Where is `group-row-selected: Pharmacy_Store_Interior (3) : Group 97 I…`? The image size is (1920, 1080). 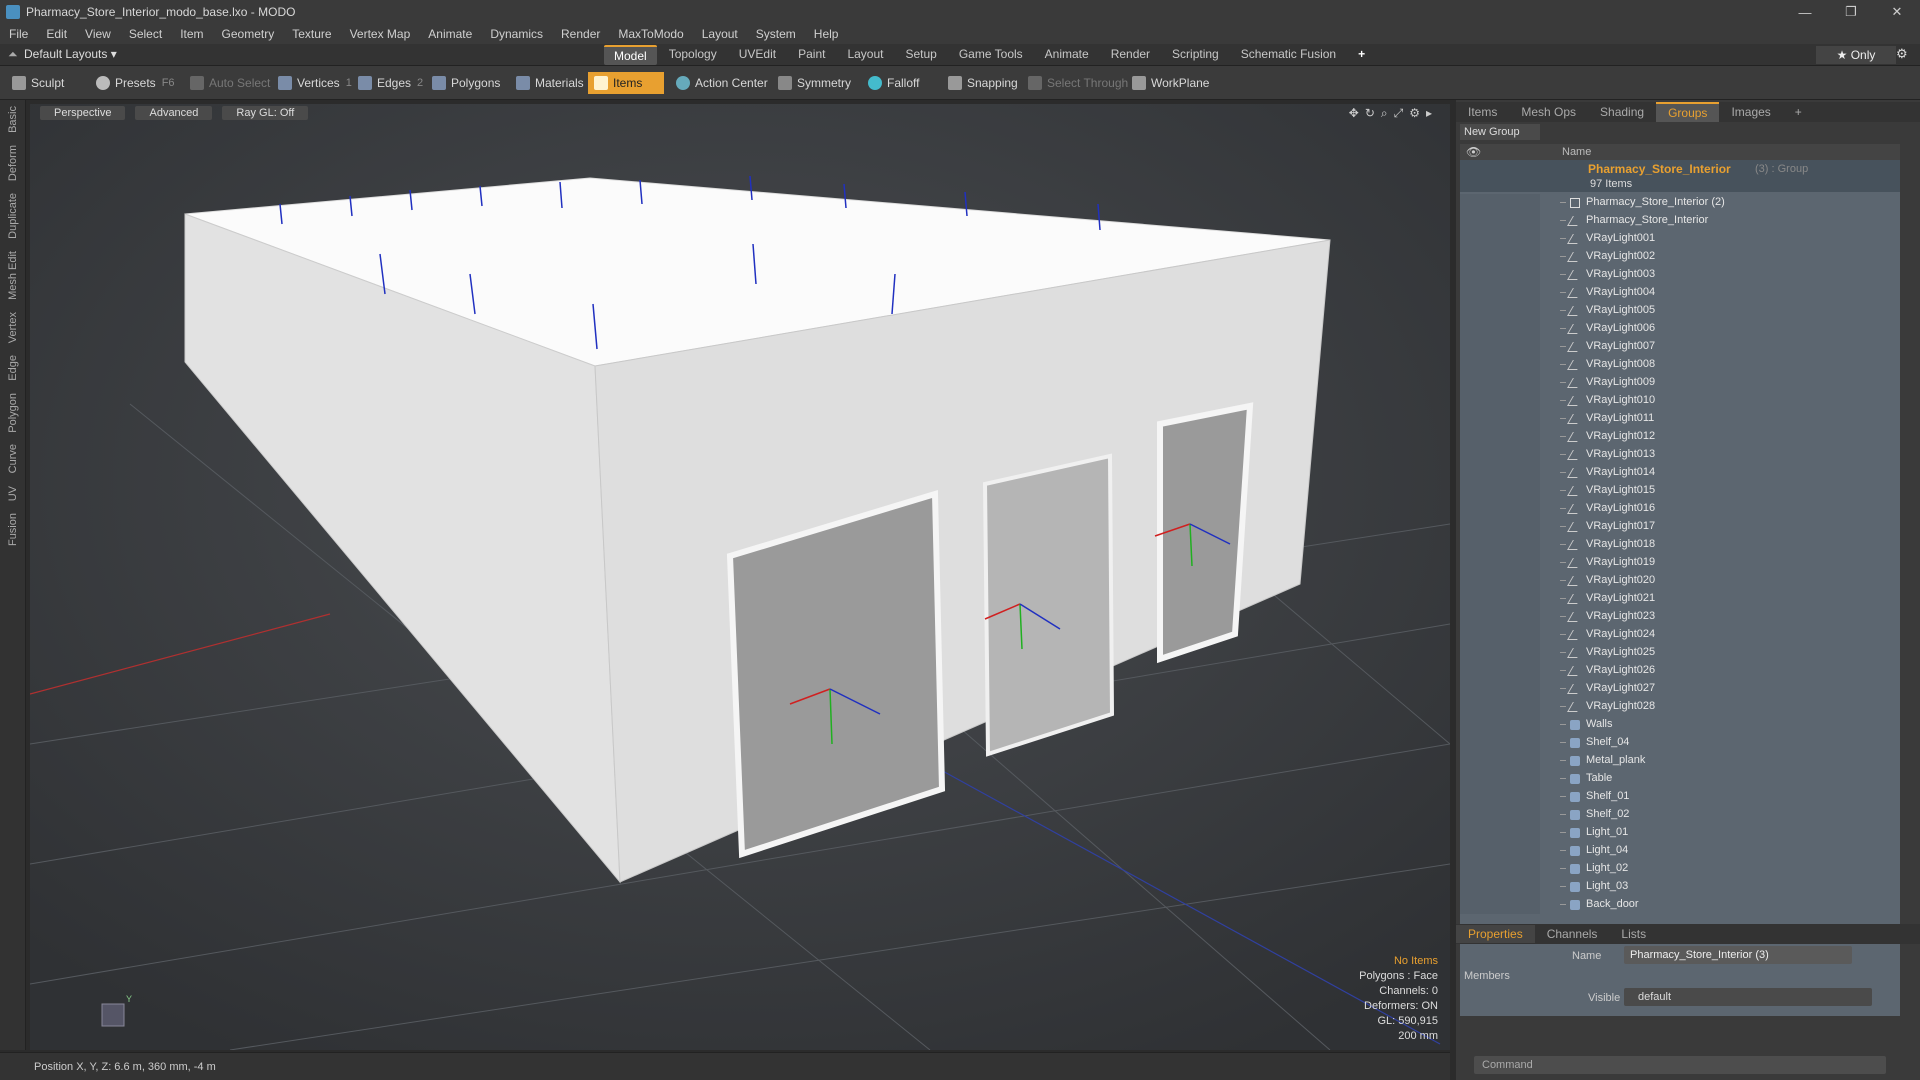 group-row-selected: Pharmacy_Store_Interior (3) : Group 97 I… is located at coordinates (1680, 176).